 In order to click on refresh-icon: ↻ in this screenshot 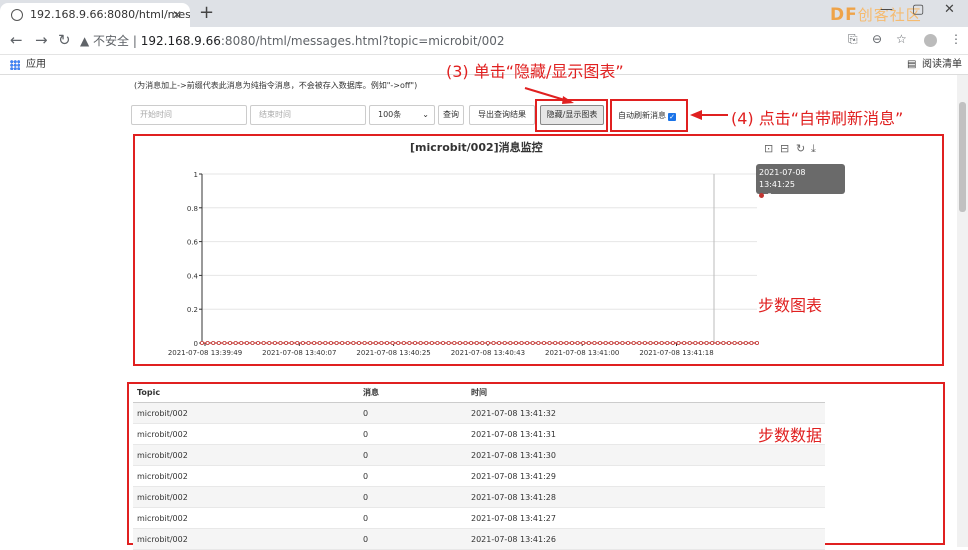, I will do `click(800, 148)`.